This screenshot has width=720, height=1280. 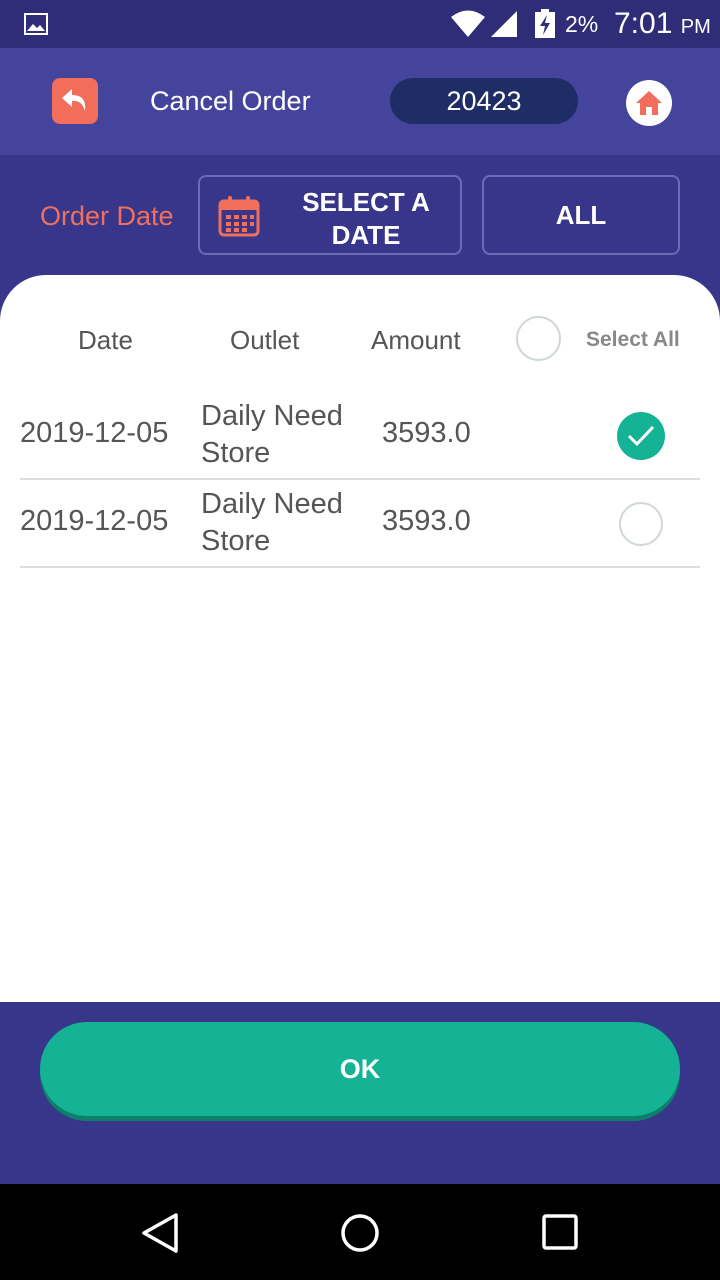 What do you see at coordinates (468, 23) in the screenshot?
I see `wifi-icon` at bounding box center [468, 23].